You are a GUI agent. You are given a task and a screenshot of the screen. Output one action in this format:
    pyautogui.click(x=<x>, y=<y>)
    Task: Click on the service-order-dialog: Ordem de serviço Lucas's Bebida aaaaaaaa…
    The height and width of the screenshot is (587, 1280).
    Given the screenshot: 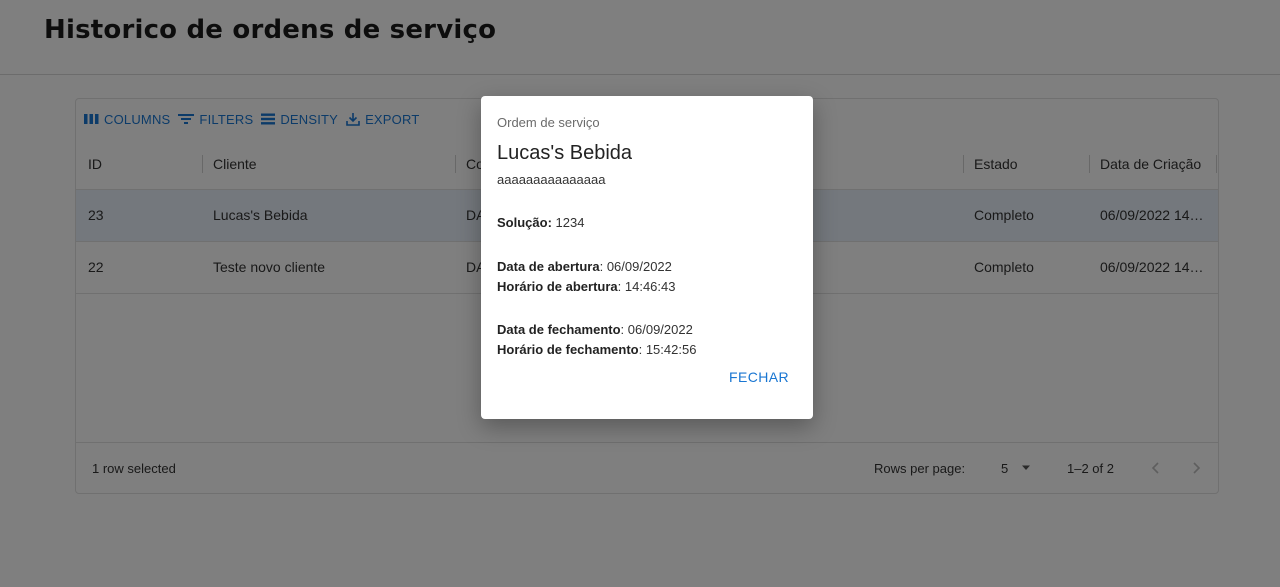 What is the action you would take?
    pyautogui.click(x=647, y=257)
    